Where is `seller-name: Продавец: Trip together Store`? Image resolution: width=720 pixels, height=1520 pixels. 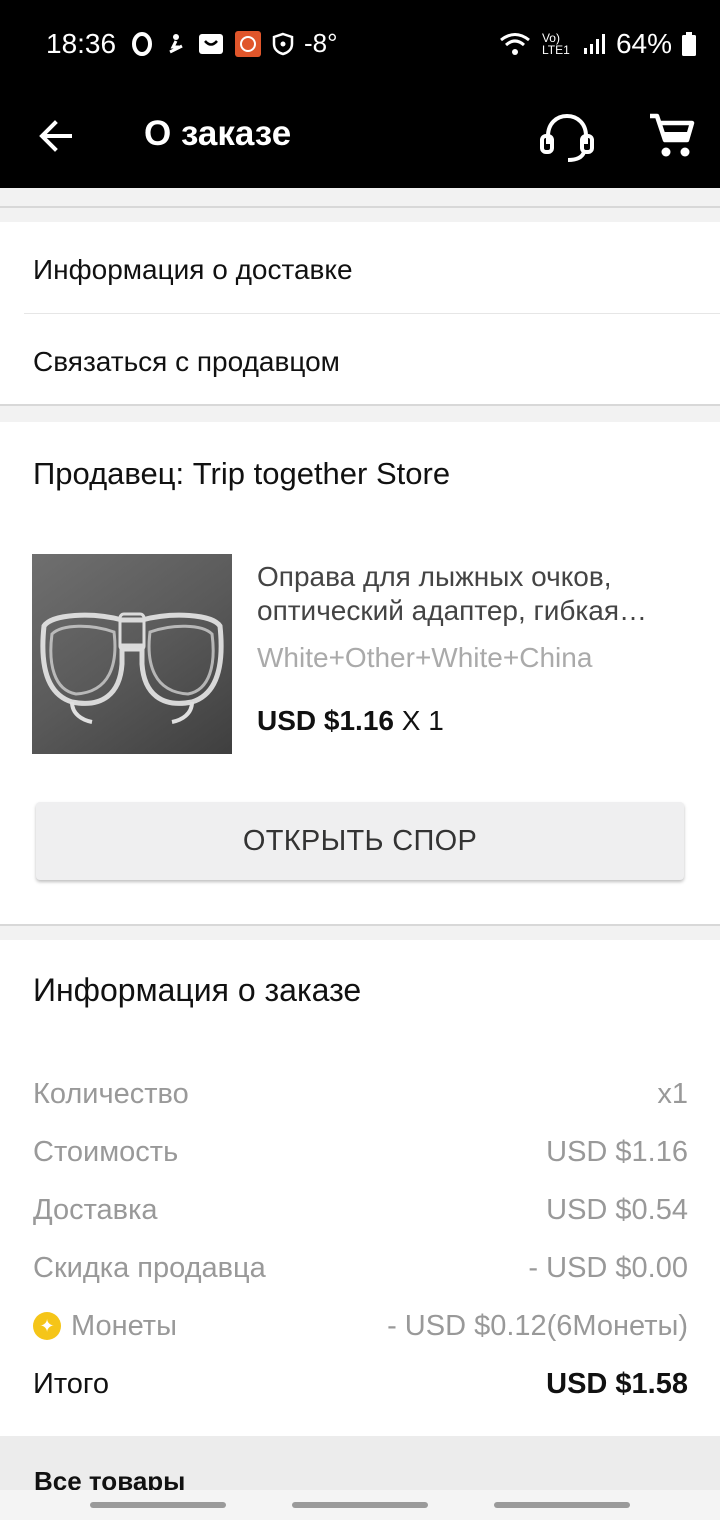 seller-name: Продавец: Trip together Store is located at coordinates (241, 474).